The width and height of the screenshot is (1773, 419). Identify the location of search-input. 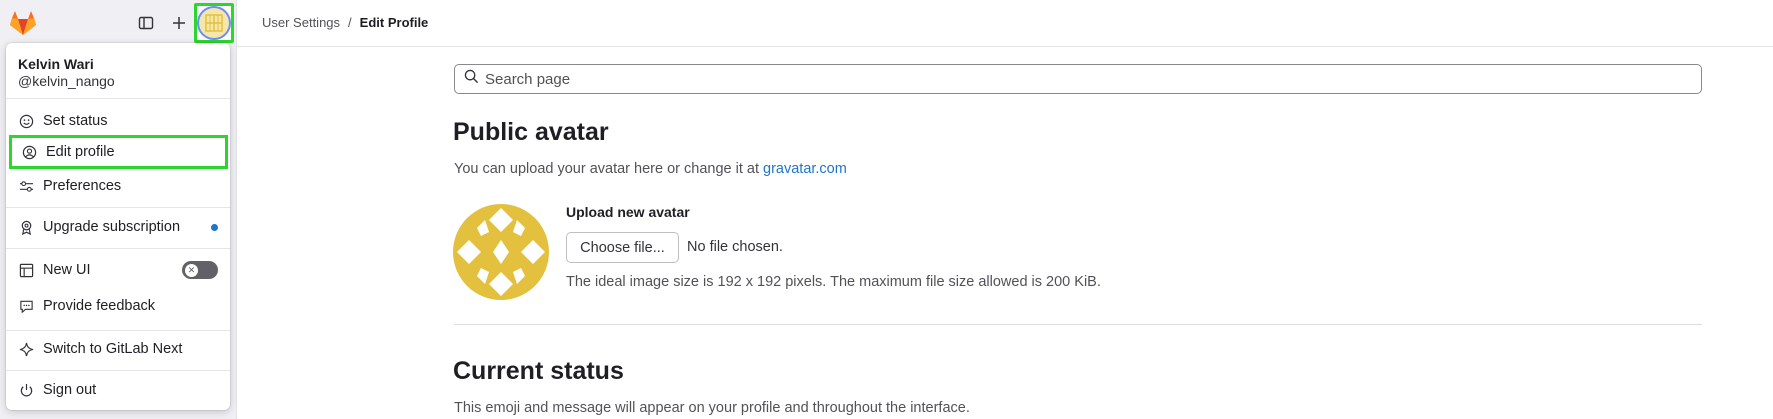
(1085, 79).